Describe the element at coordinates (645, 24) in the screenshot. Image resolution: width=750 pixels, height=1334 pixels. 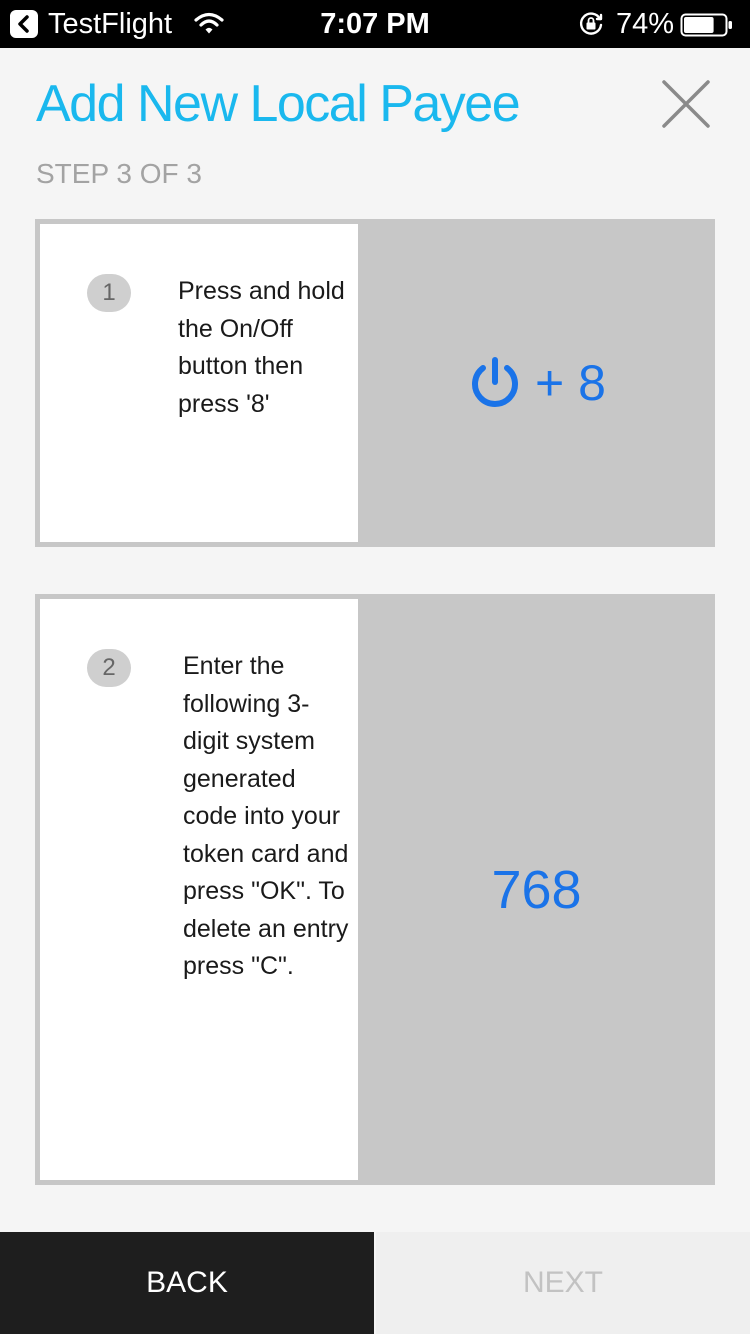
I see `battery-percent: 74%` at that location.